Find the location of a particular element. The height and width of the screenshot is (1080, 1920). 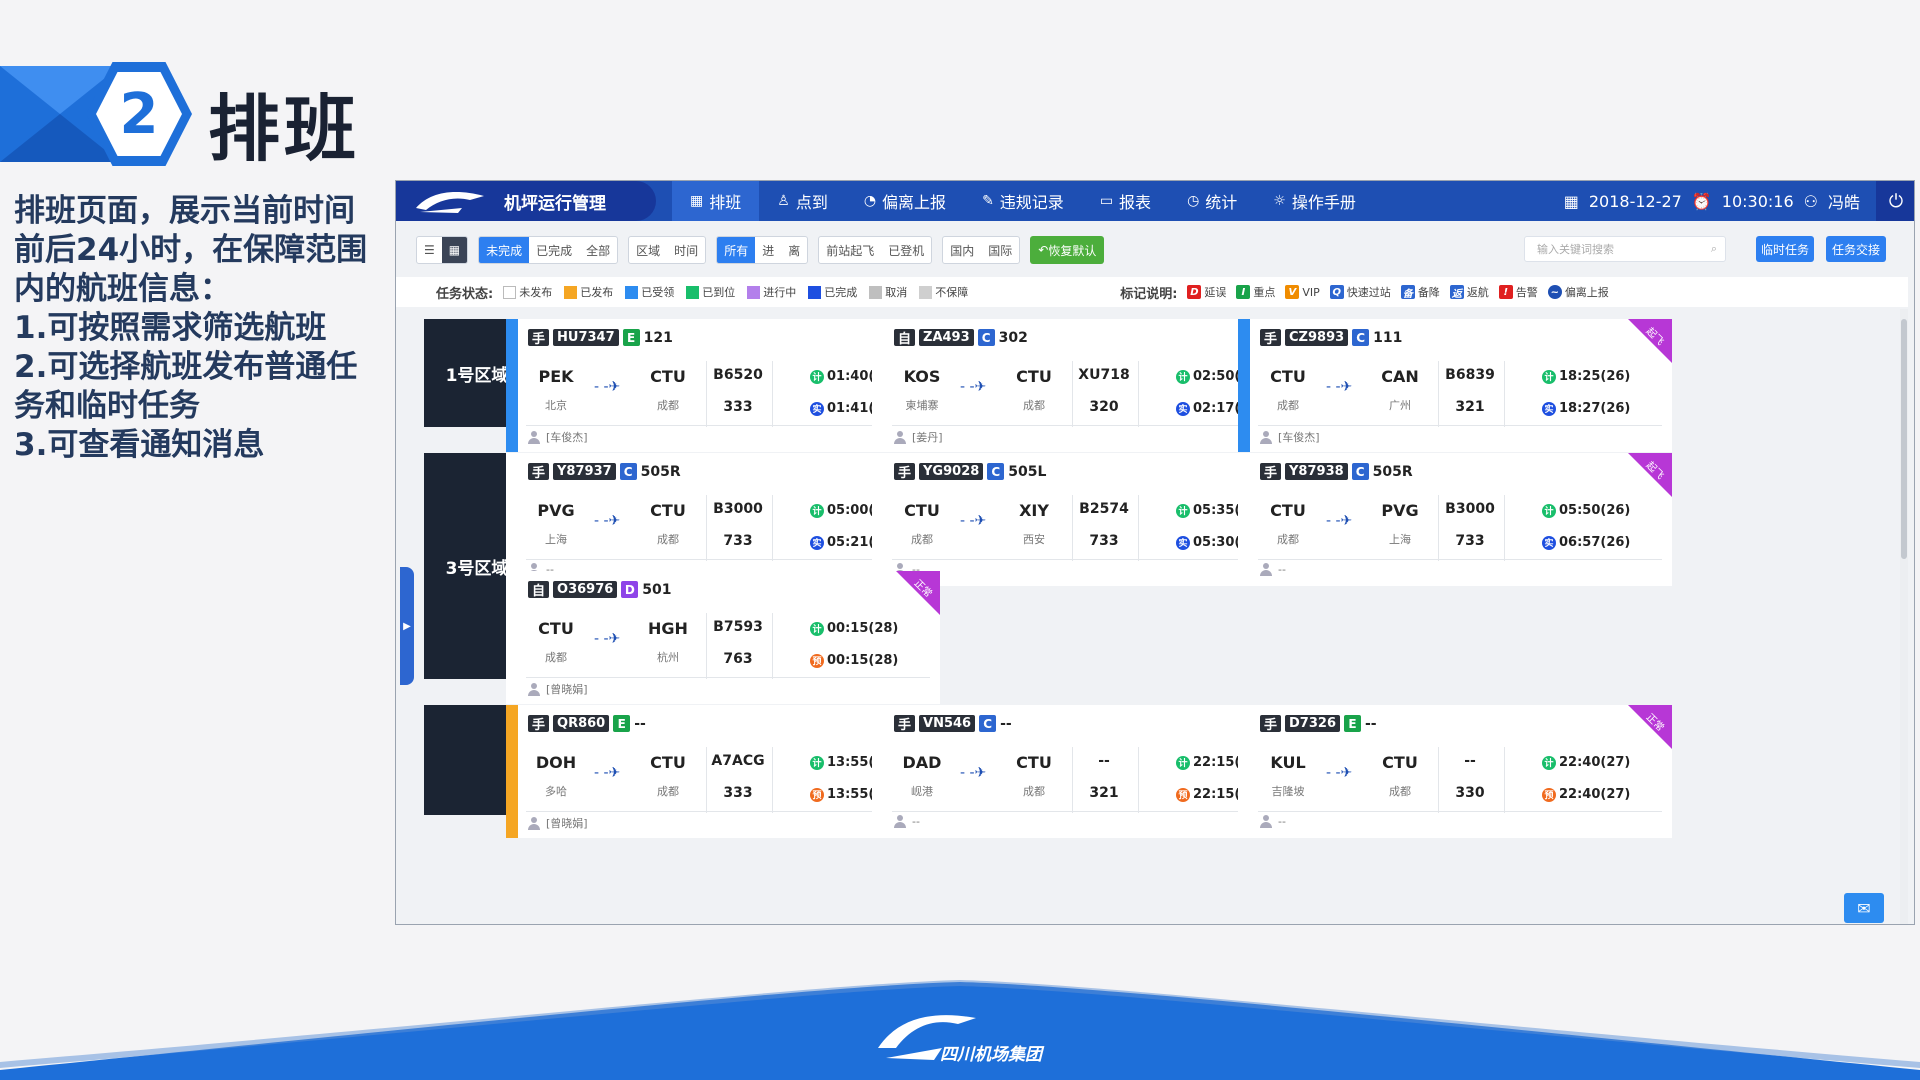

filter-all: 全部 is located at coordinates (598, 250).